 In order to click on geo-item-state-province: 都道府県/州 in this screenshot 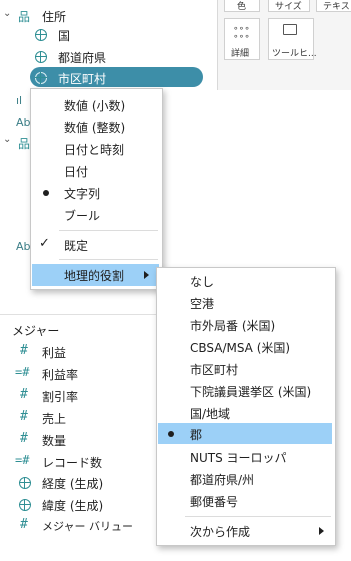, I will do `click(246, 479)`.